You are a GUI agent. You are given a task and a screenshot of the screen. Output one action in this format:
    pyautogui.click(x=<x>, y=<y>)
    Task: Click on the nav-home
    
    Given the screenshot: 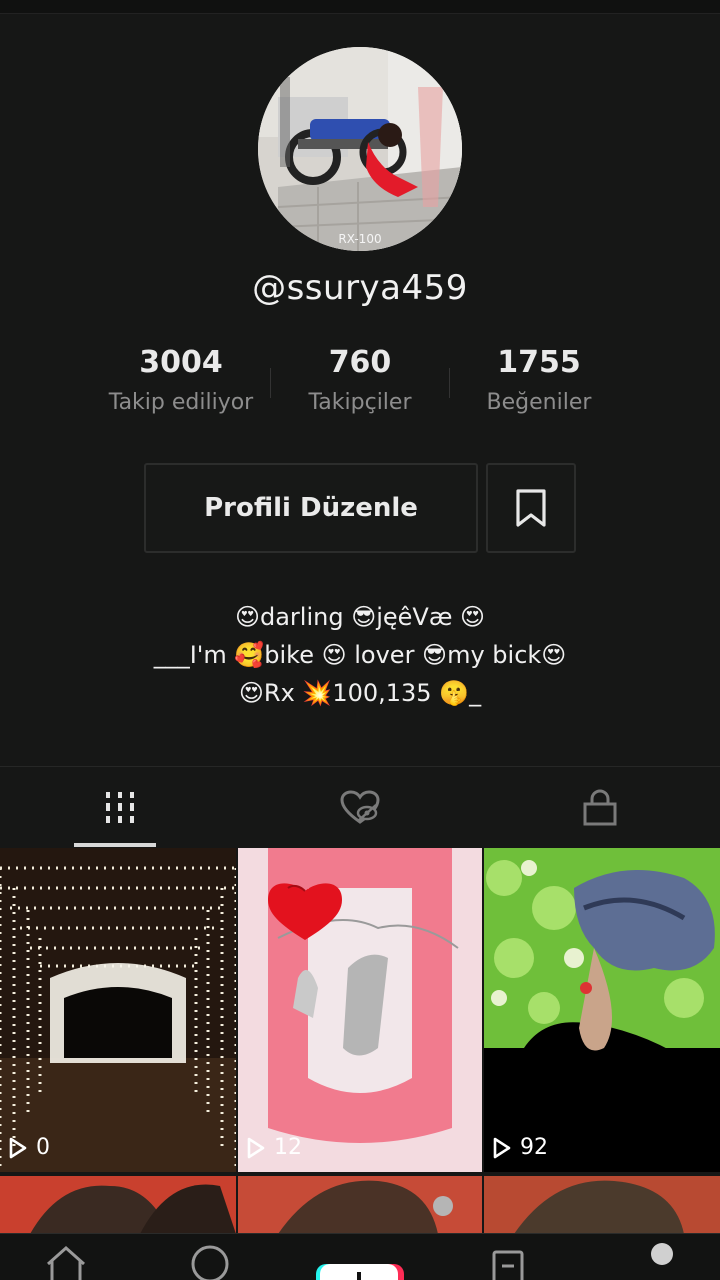 What is the action you would take?
    pyautogui.click(x=66, y=1261)
    